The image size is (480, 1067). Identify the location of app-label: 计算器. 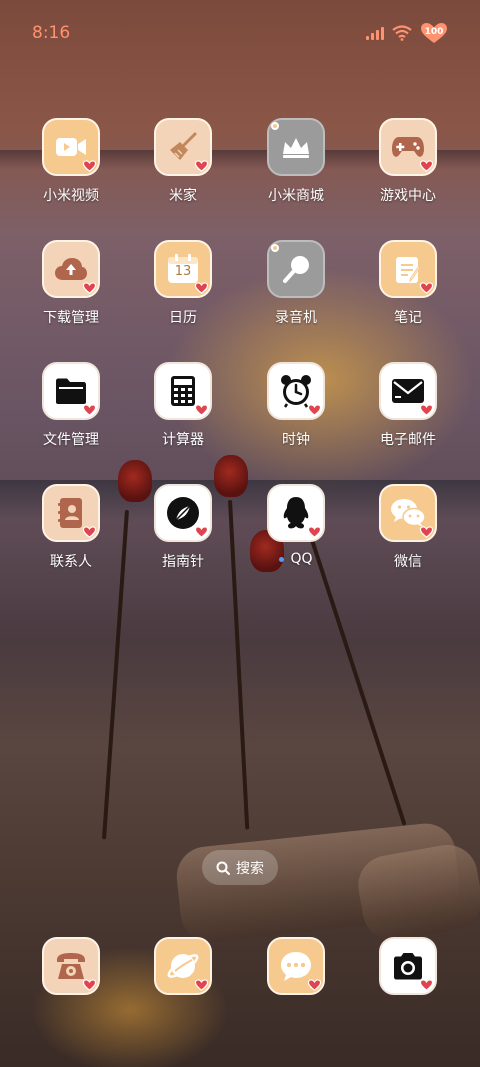
(183, 440).